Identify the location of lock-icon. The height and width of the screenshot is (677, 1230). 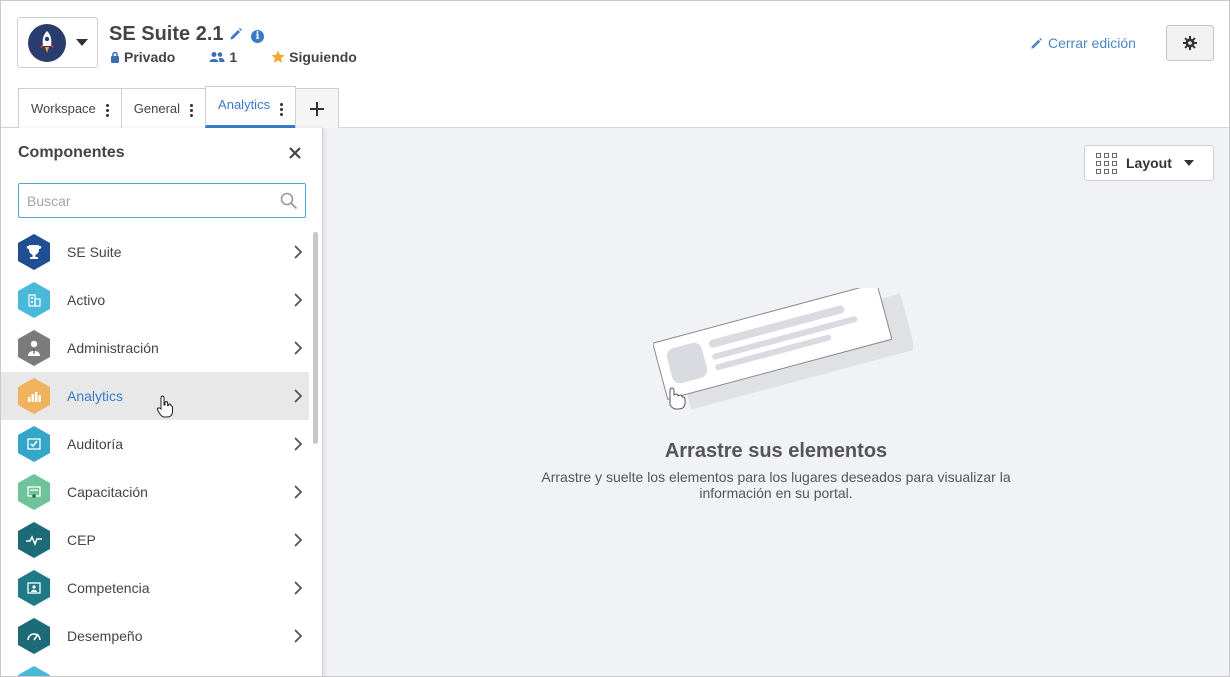
(115, 57).